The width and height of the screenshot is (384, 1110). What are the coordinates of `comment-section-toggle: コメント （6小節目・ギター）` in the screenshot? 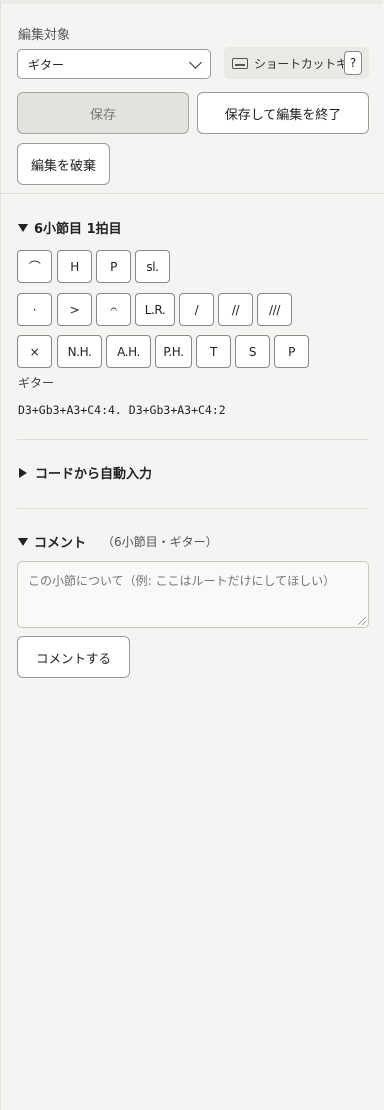 It's located at (118, 541).